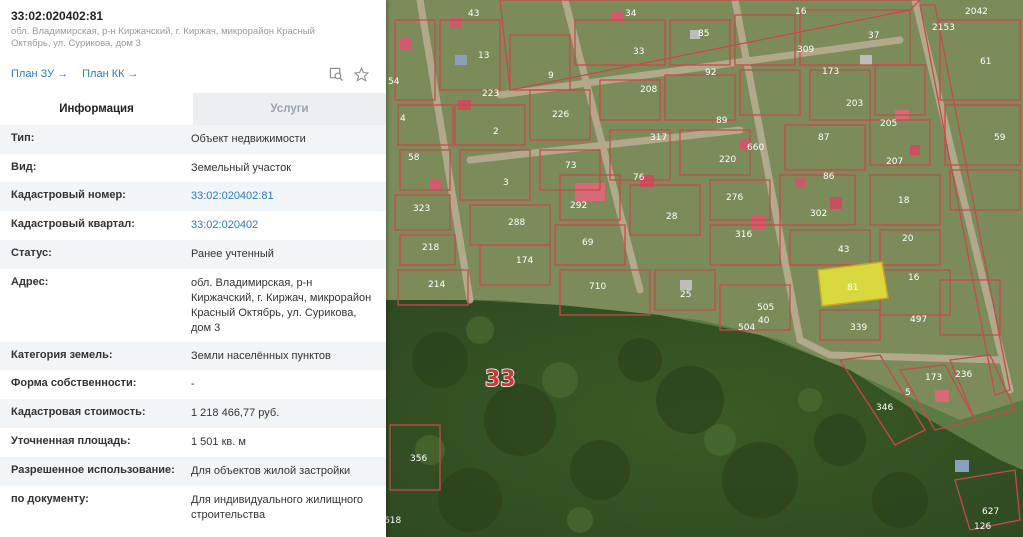 The height and width of the screenshot is (537, 1023). What do you see at coordinates (1000, 138) in the screenshot?
I see `plot-number-label: 59` at bounding box center [1000, 138].